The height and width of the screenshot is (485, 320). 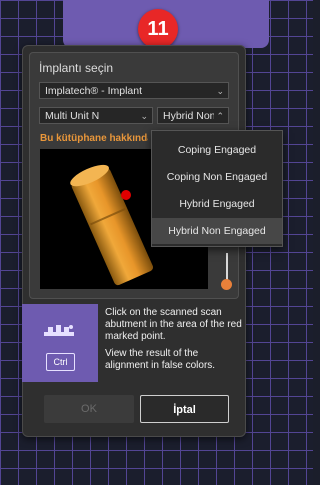 What do you see at coordinates (60, 343) in the screenshot?
I see `instruction-icon-box: Ctrl` at bounding box center [60, 343].